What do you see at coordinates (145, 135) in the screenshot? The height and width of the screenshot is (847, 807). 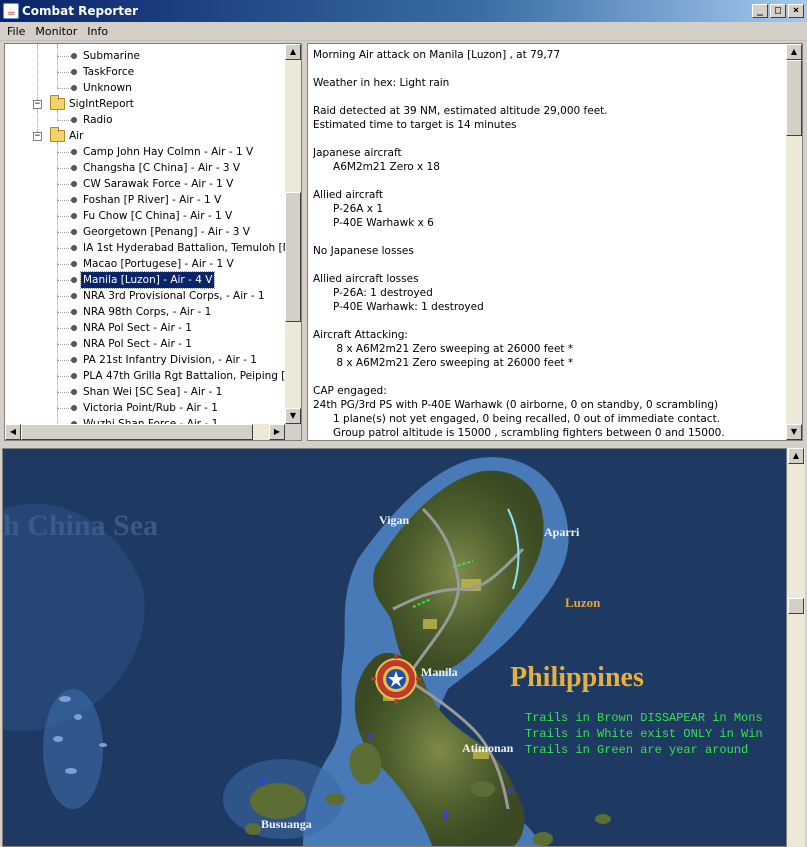 I see `tree-folder-air: − Air` at bounding box center [145, 135].